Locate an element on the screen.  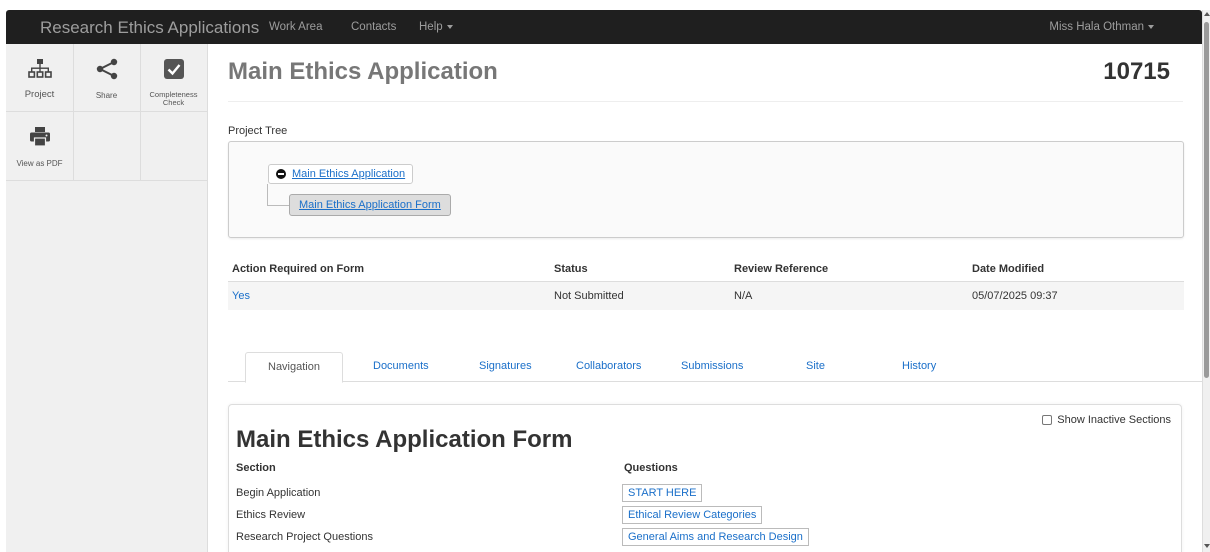
share-icon is located at coordinates (106, 69).